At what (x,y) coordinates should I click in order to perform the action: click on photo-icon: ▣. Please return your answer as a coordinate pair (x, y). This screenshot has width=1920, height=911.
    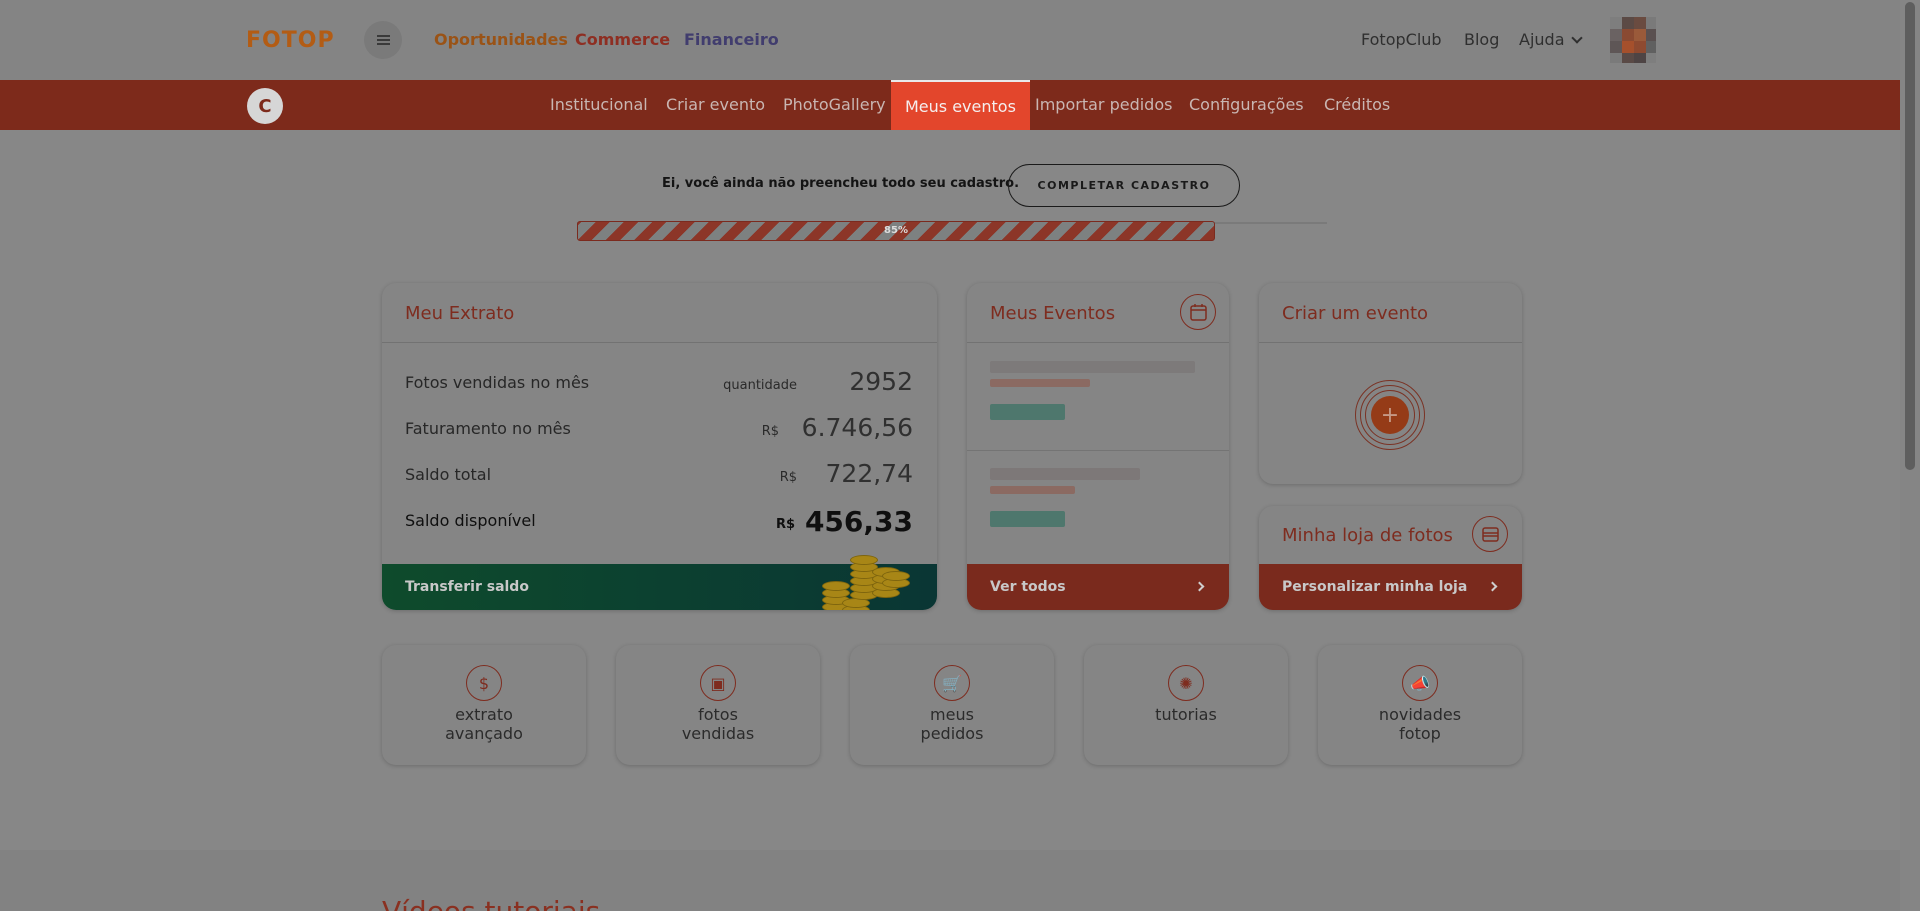
    Looking at the image, I should click on (718, 683).